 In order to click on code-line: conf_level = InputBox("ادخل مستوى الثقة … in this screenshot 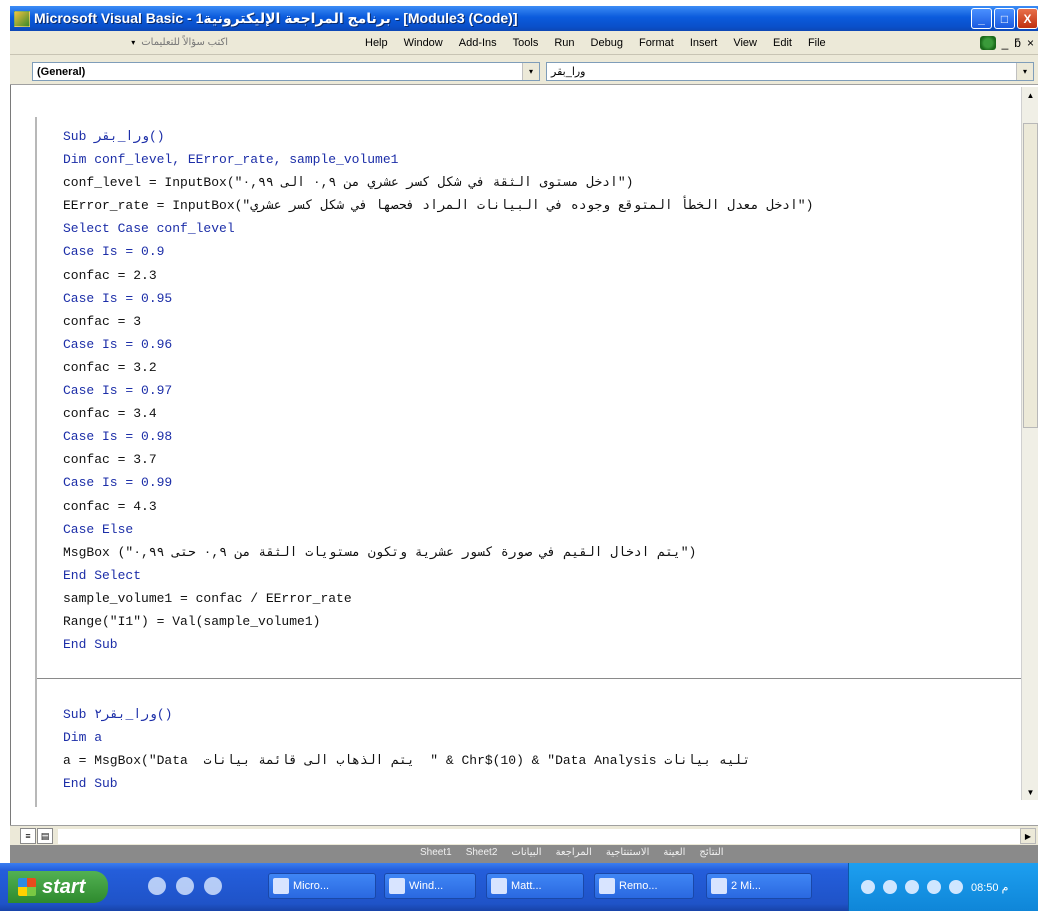, I will do `click(543, 182)`.